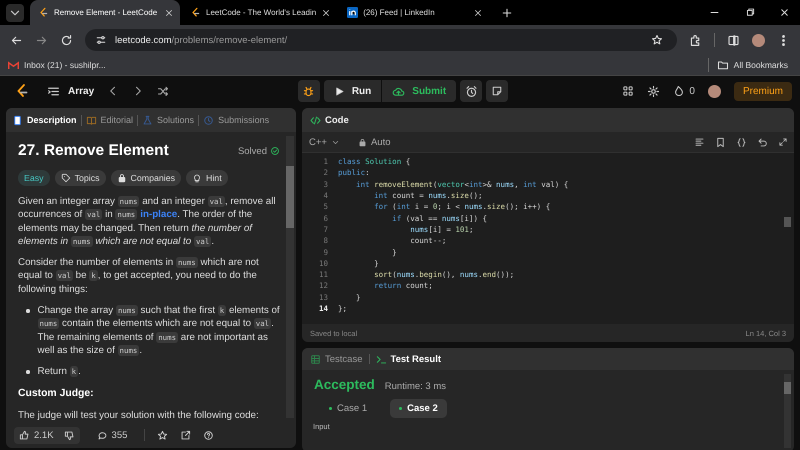 This screenshot has width=800, height=450. What do you see at coordinates (763, 91) in the screenshot?
I see `premium-button: Premium` at bounding box center [763, 91].